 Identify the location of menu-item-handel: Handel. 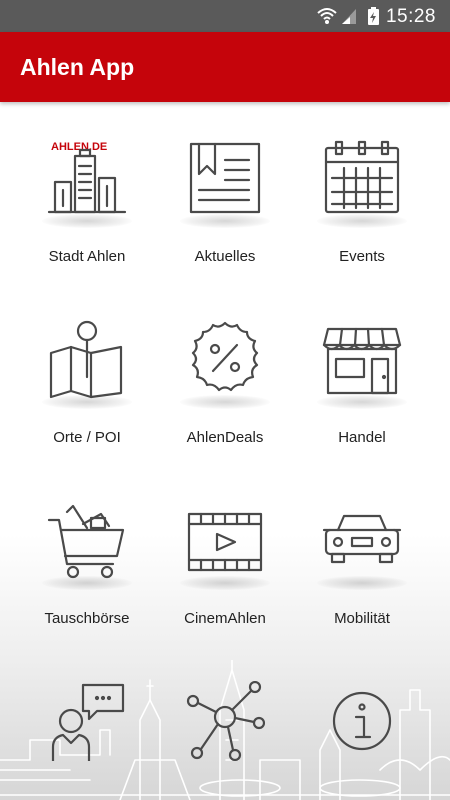
(362, 373).